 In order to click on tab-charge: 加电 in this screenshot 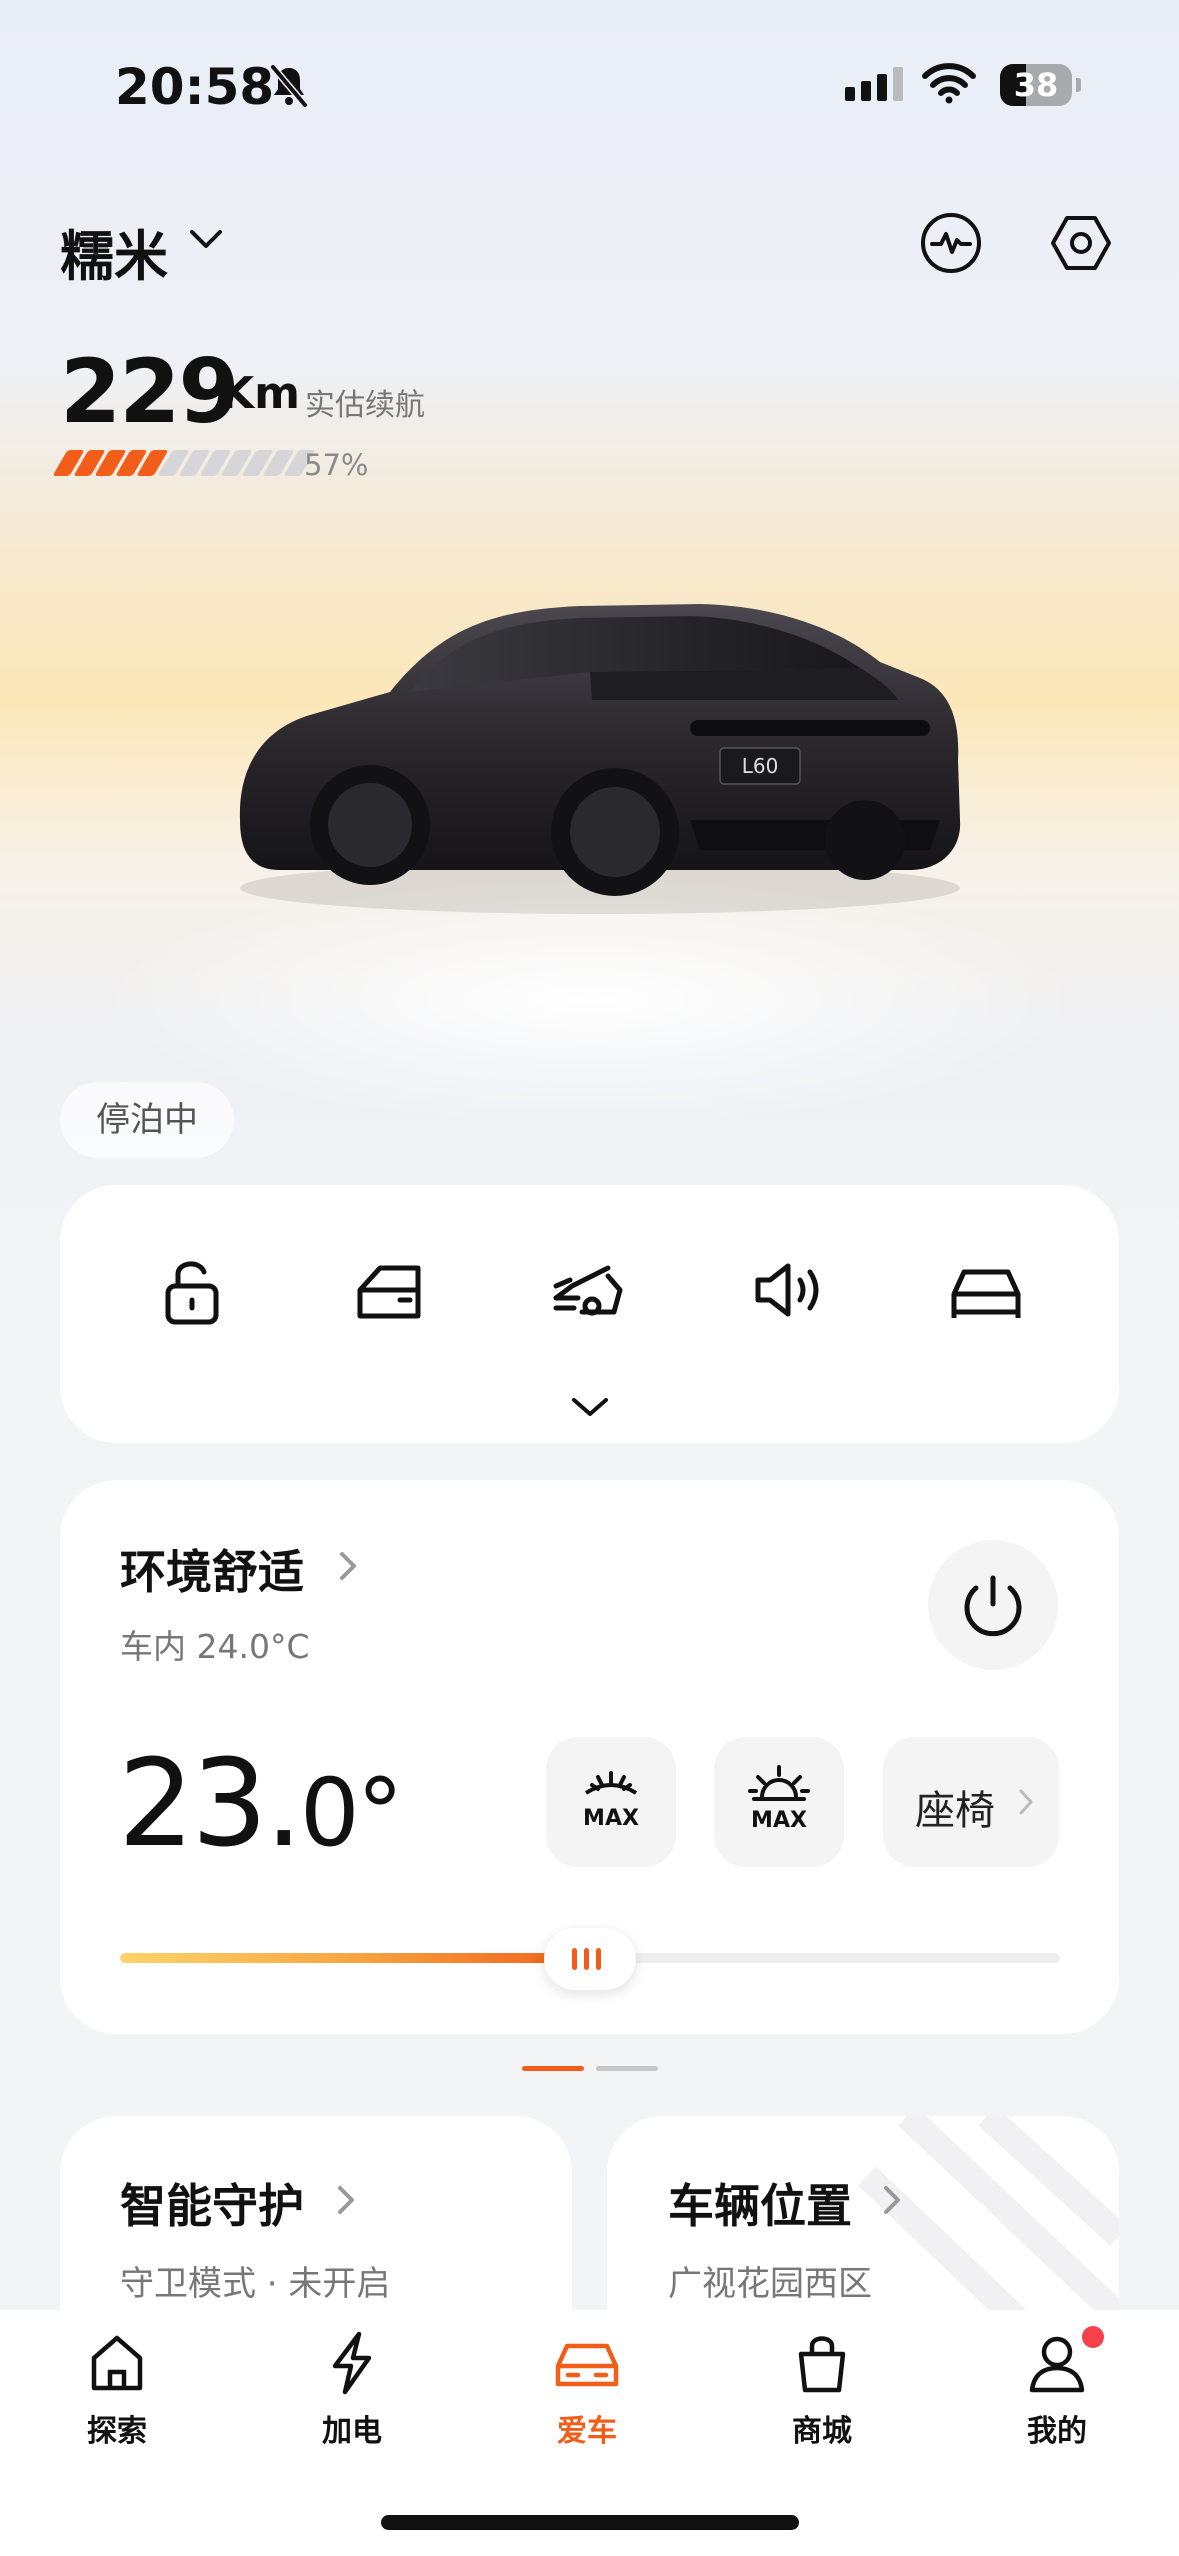, I will do `click(352, 2389)`.